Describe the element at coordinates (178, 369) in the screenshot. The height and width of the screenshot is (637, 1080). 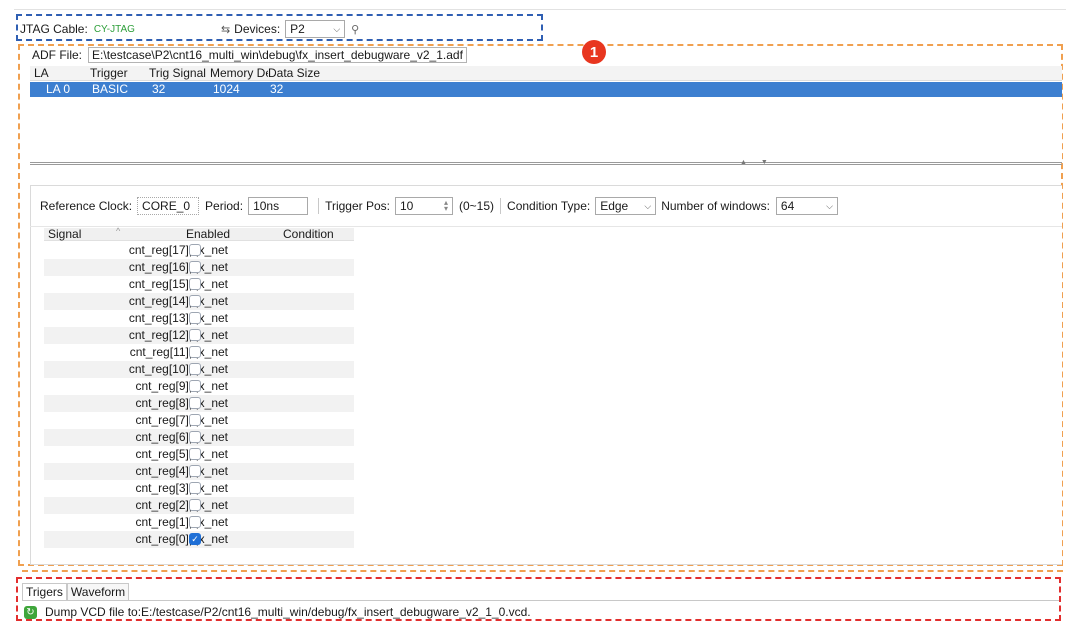
I see `signal-name: cnt_reg[10]|qx_net` at that location.